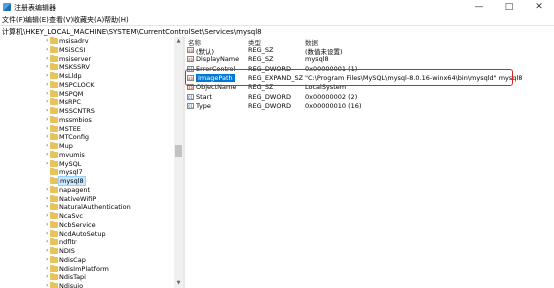 The height and width of the screenshot is (288, 554). What do you see at coordinates (88, 20) in the screenshot?
I see `menu-favorites: 收藏夹(A)` at bounding box center [88, 20].